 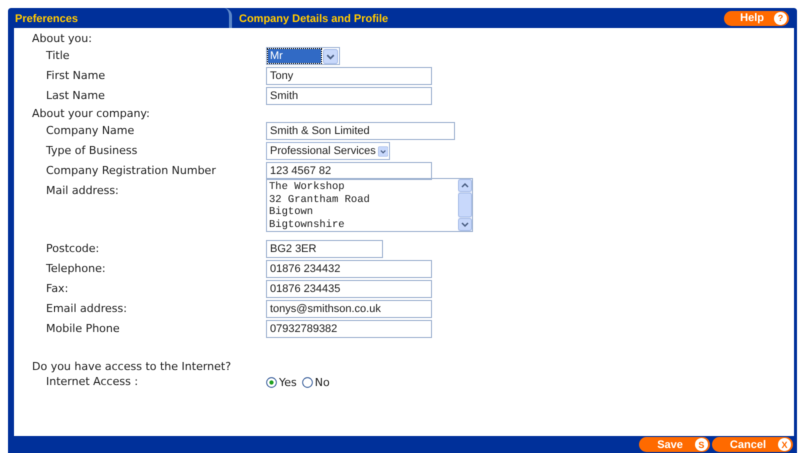 What do you see at coordinates (322, 151) in the screenshot?
I see `dropdown-value: Professional Services` at bounding box center [322, 151].